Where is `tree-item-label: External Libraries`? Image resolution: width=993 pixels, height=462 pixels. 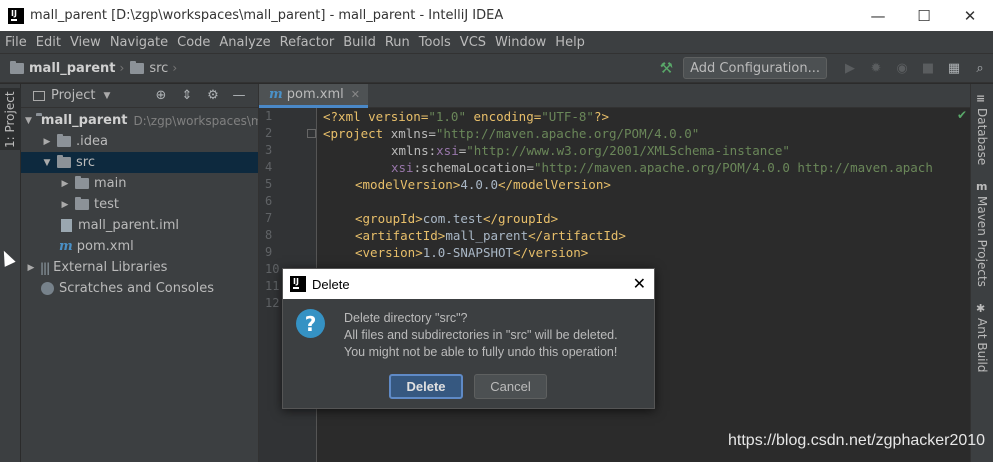
tree-item-label: External Libraries is located at coordinates (110, 267).